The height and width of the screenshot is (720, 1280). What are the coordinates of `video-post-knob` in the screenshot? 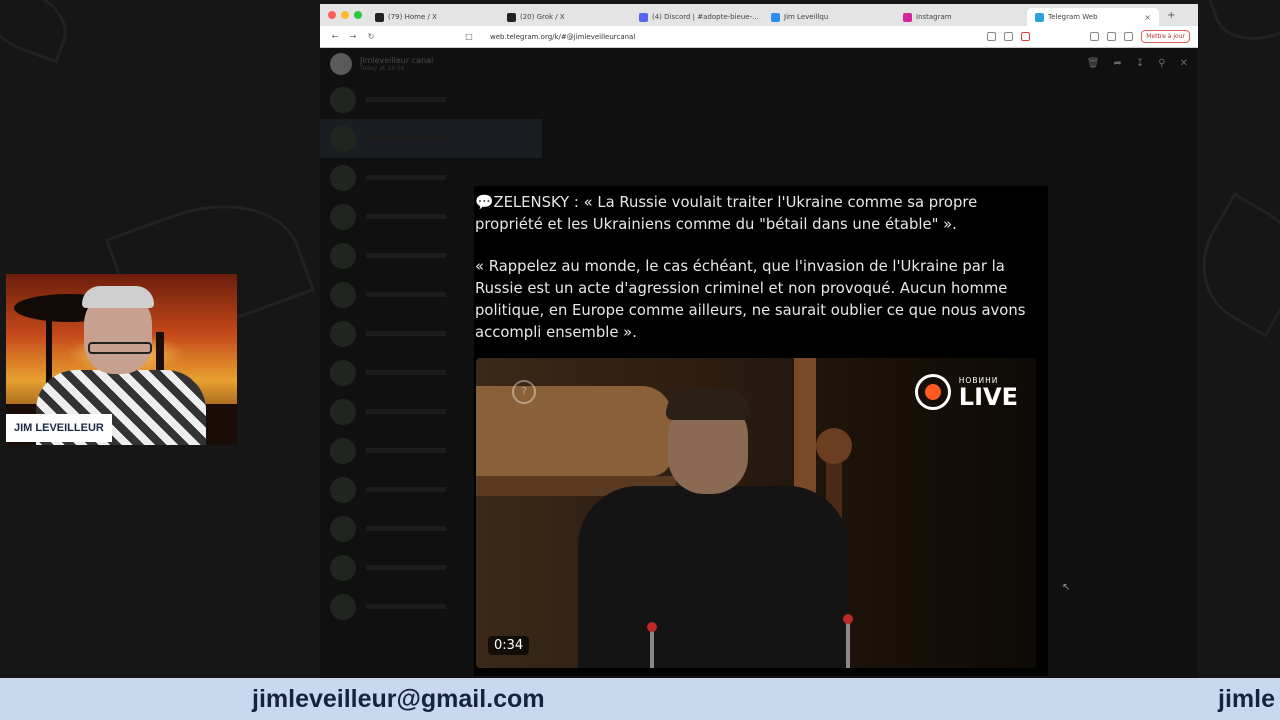 It's located at (834, 446).